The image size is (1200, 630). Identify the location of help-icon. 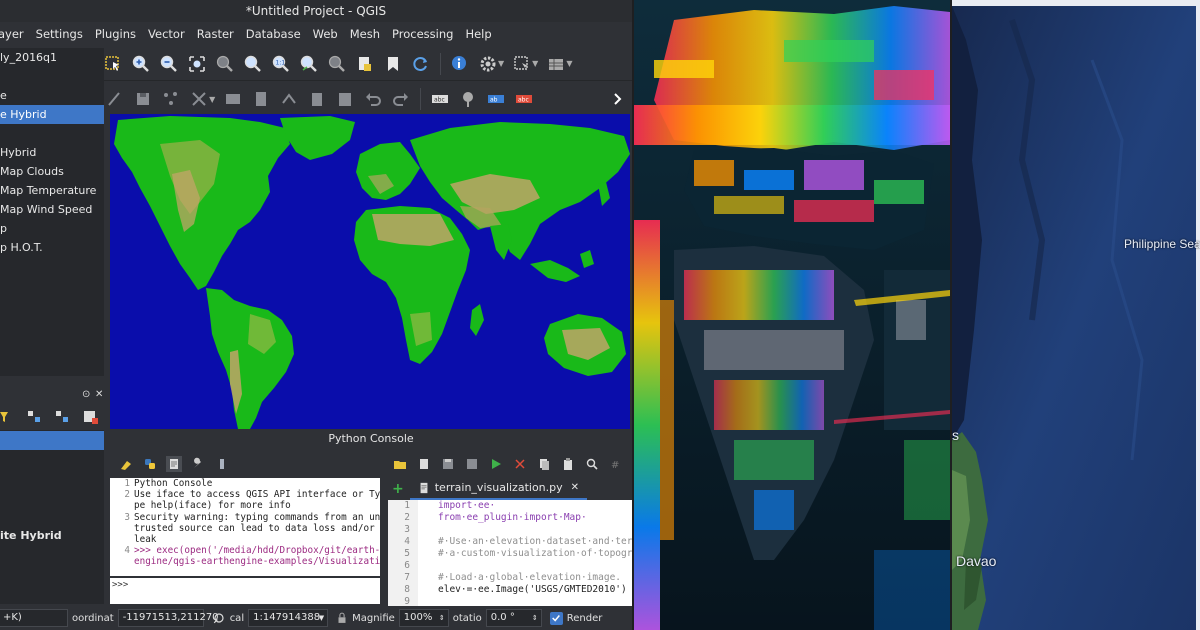
(222, 464).